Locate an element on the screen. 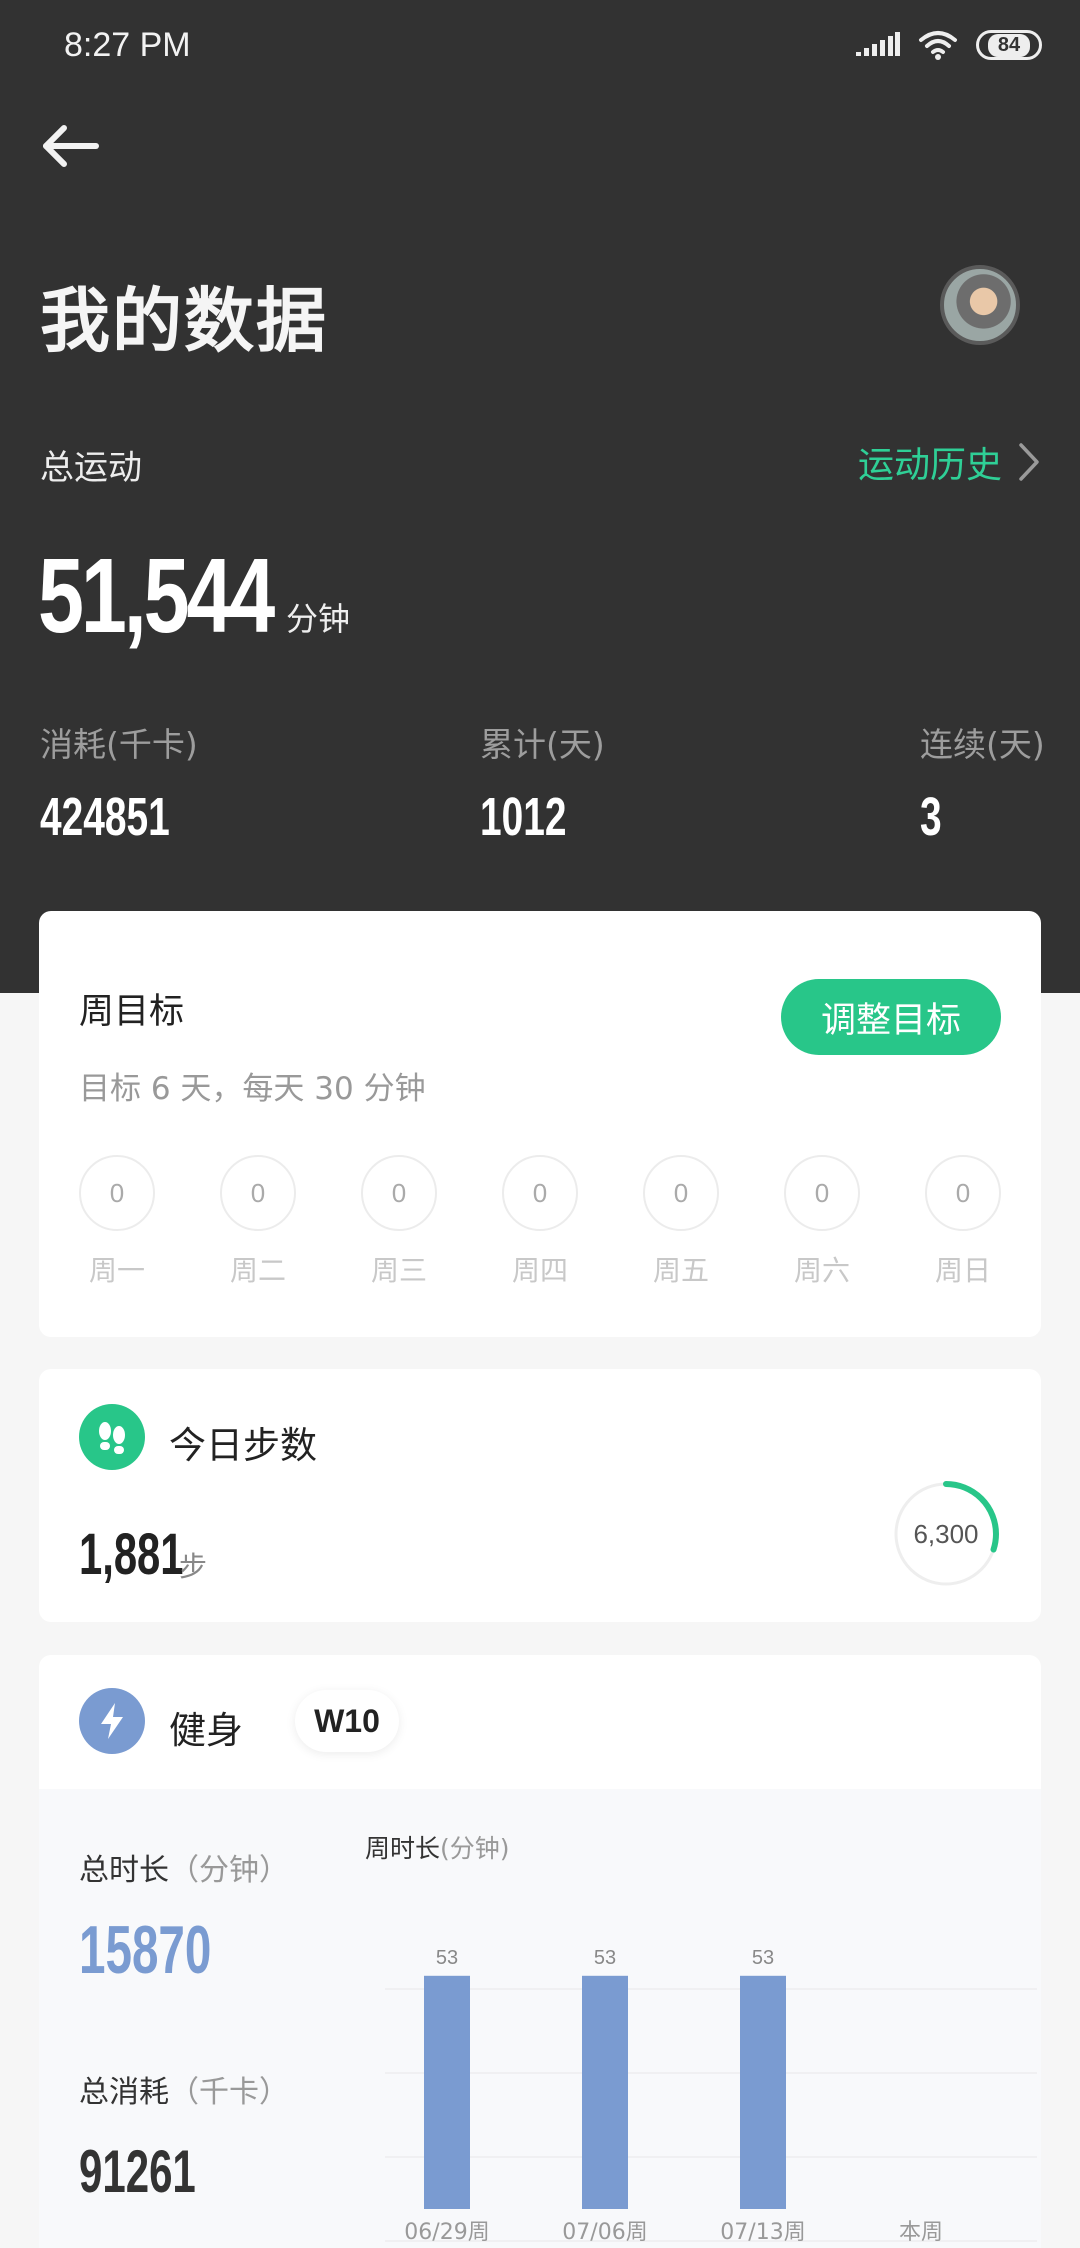 This screenshot has height=2248, width=1080. day-label: 周二 is located at coordinates (257, 1270).